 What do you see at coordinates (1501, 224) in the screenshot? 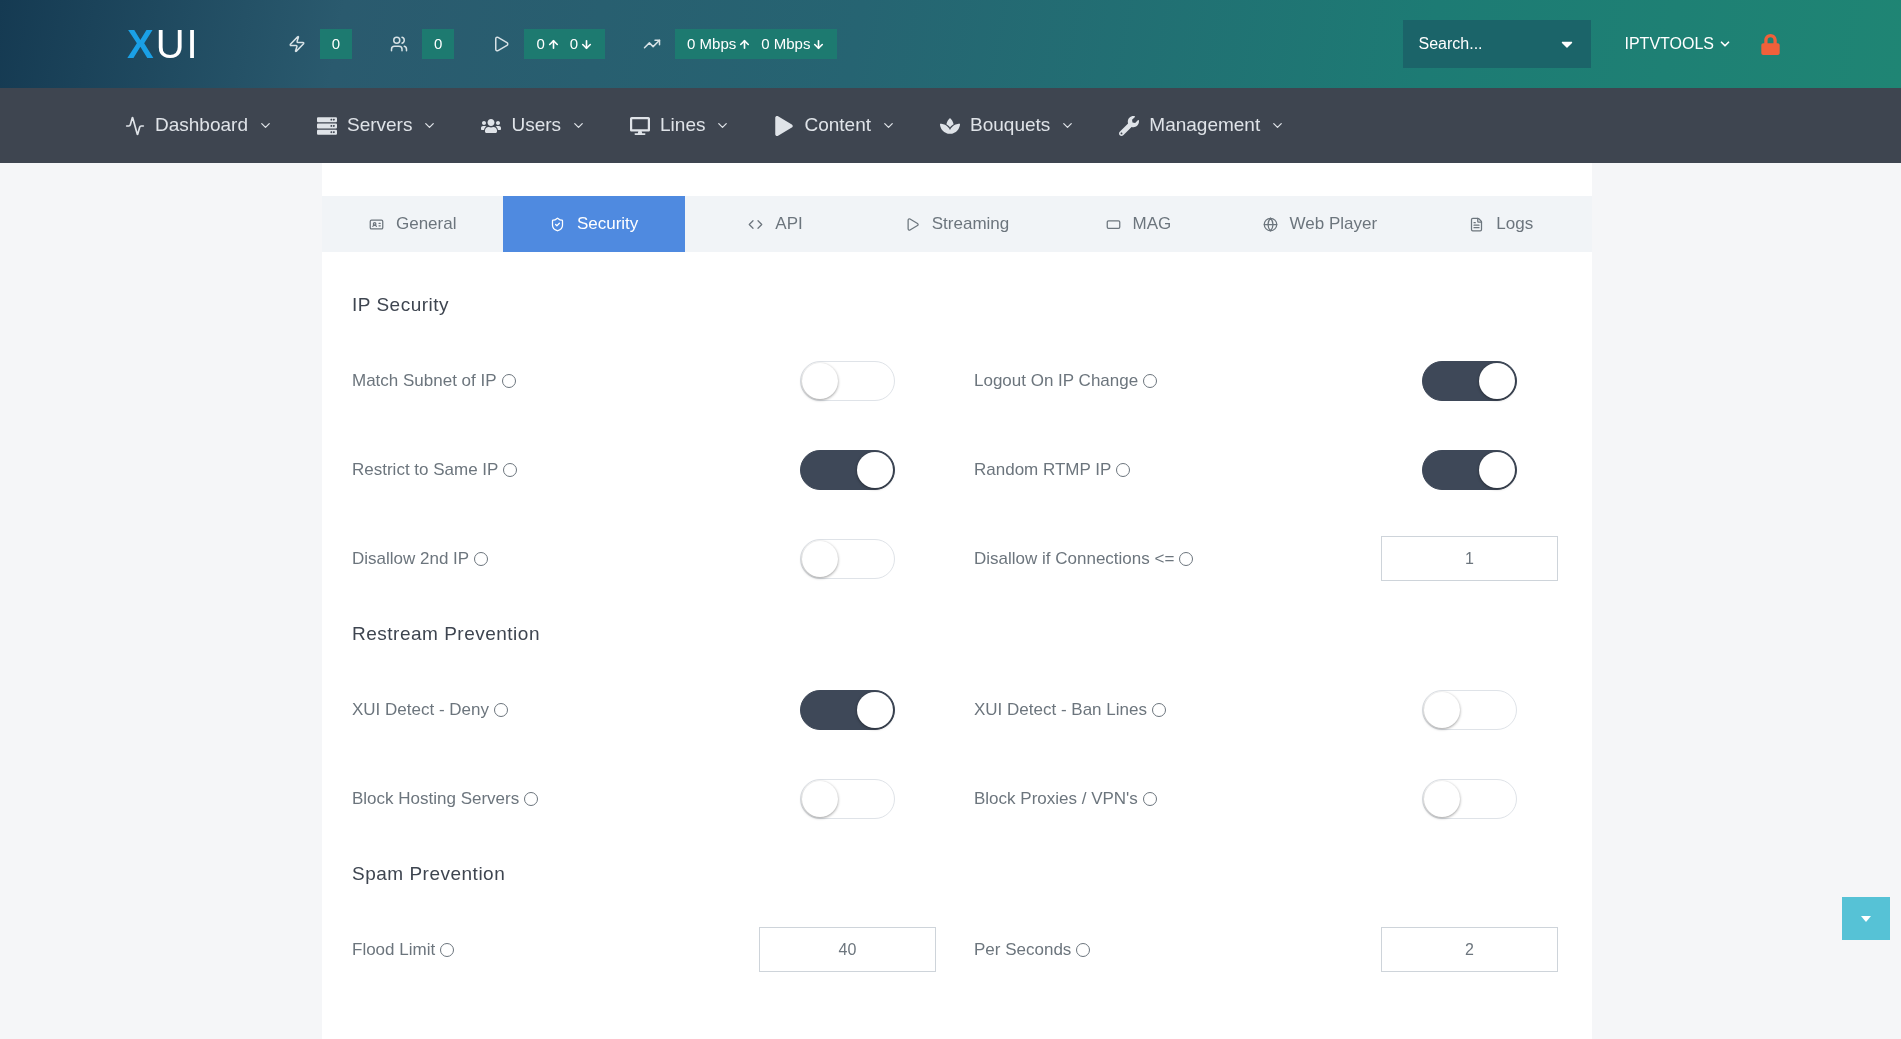
I see `tab: Logs` at bounding box center [1501, 224].